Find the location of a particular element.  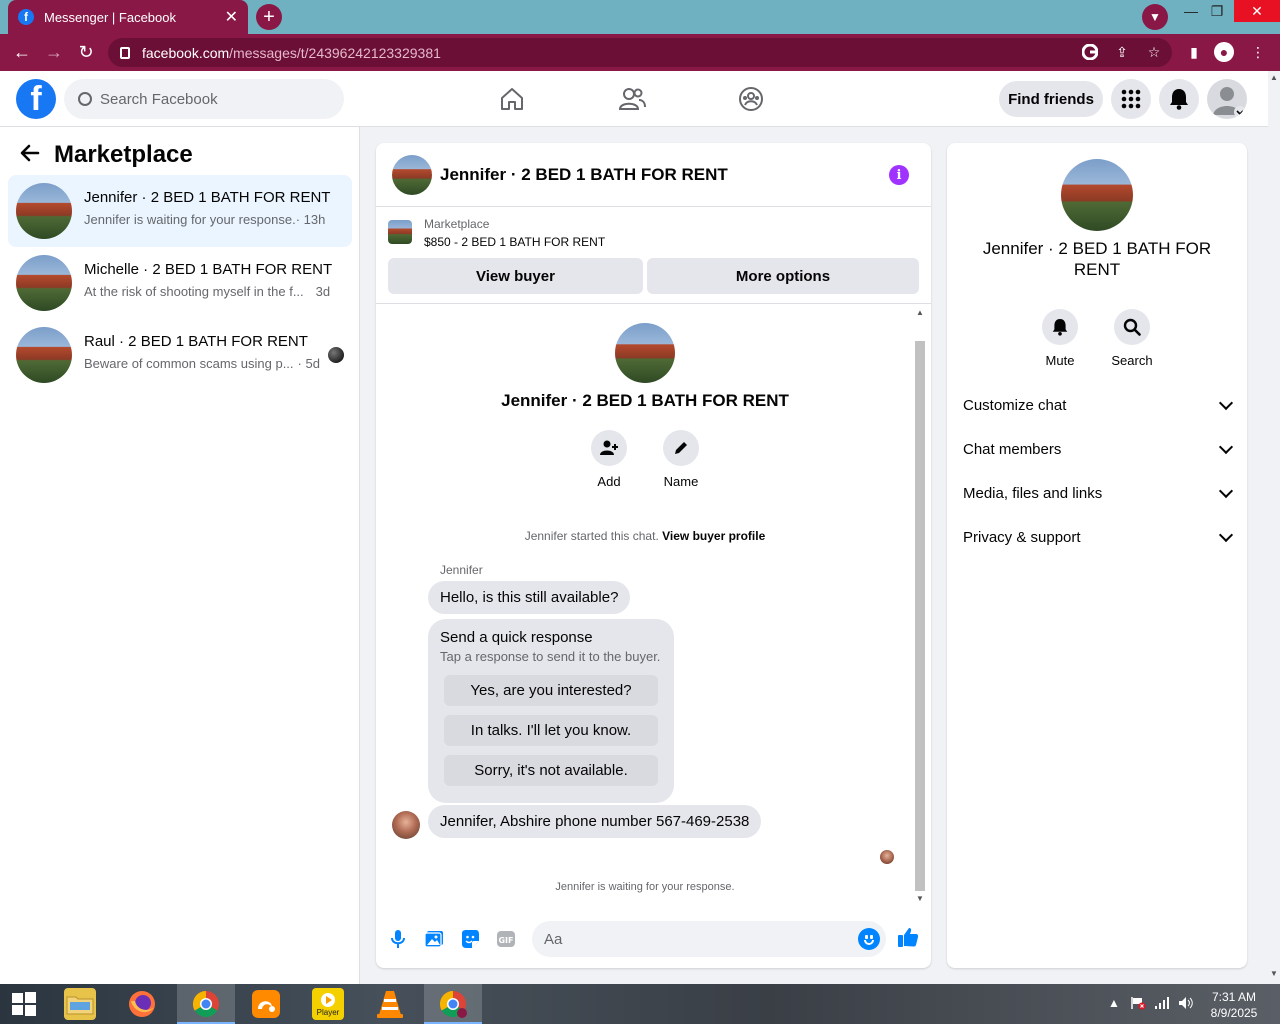

sender-avatar is located at coordinates (406, 825).